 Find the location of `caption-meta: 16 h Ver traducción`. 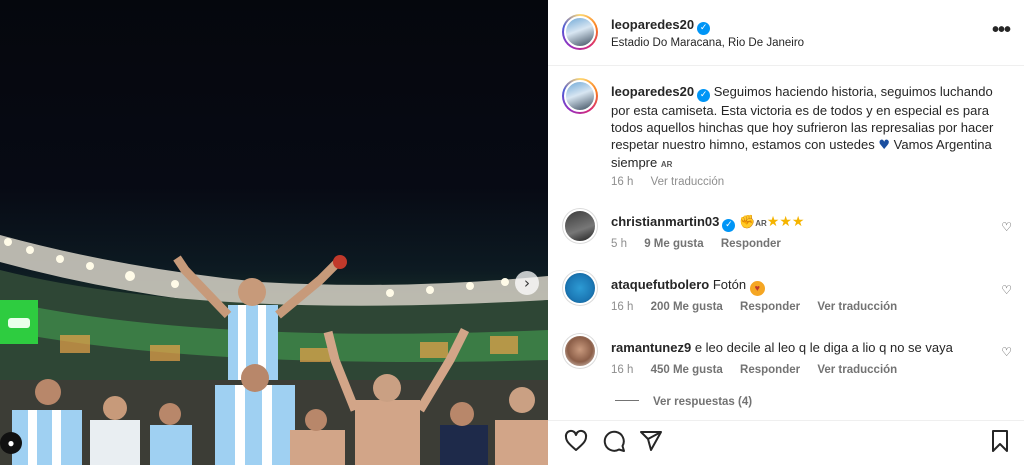

caption-meta: 16 h Ver traducción is located at coordinates (674, 182).